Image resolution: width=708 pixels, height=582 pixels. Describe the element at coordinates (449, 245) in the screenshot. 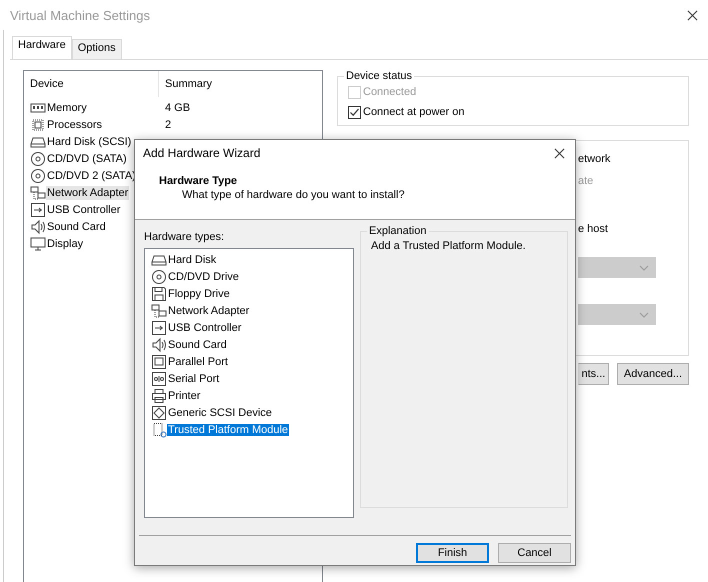

I see `explanation-text: Add a Trusted Platform Module.` at that location.